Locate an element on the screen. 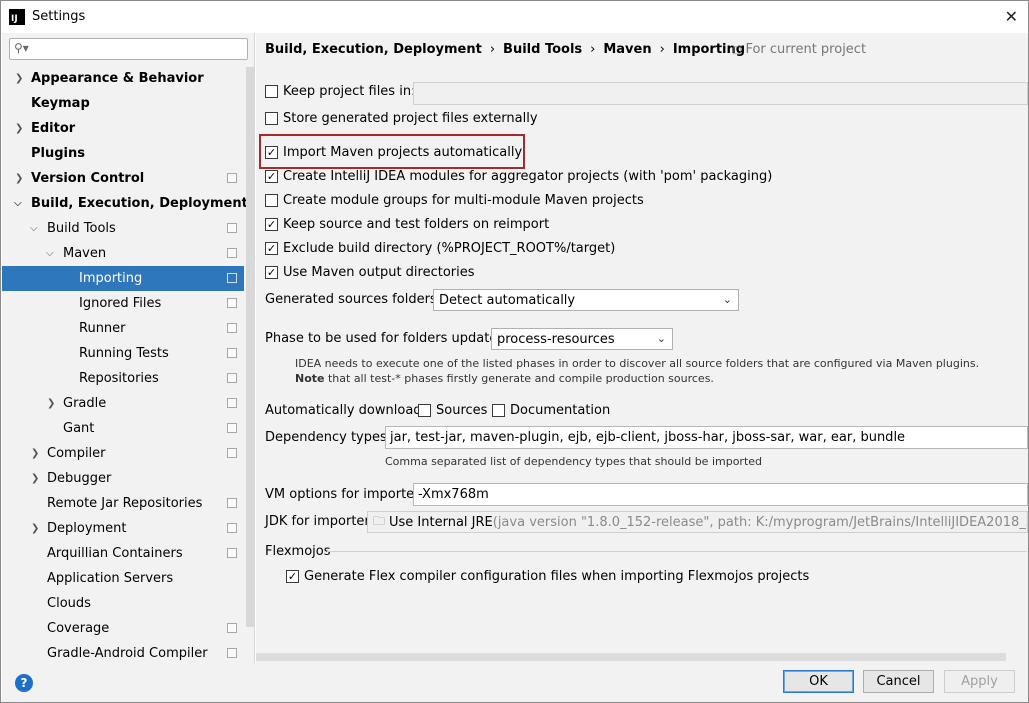  sidebar-item-repositories: Repositories is located at coordinates (123, 378).